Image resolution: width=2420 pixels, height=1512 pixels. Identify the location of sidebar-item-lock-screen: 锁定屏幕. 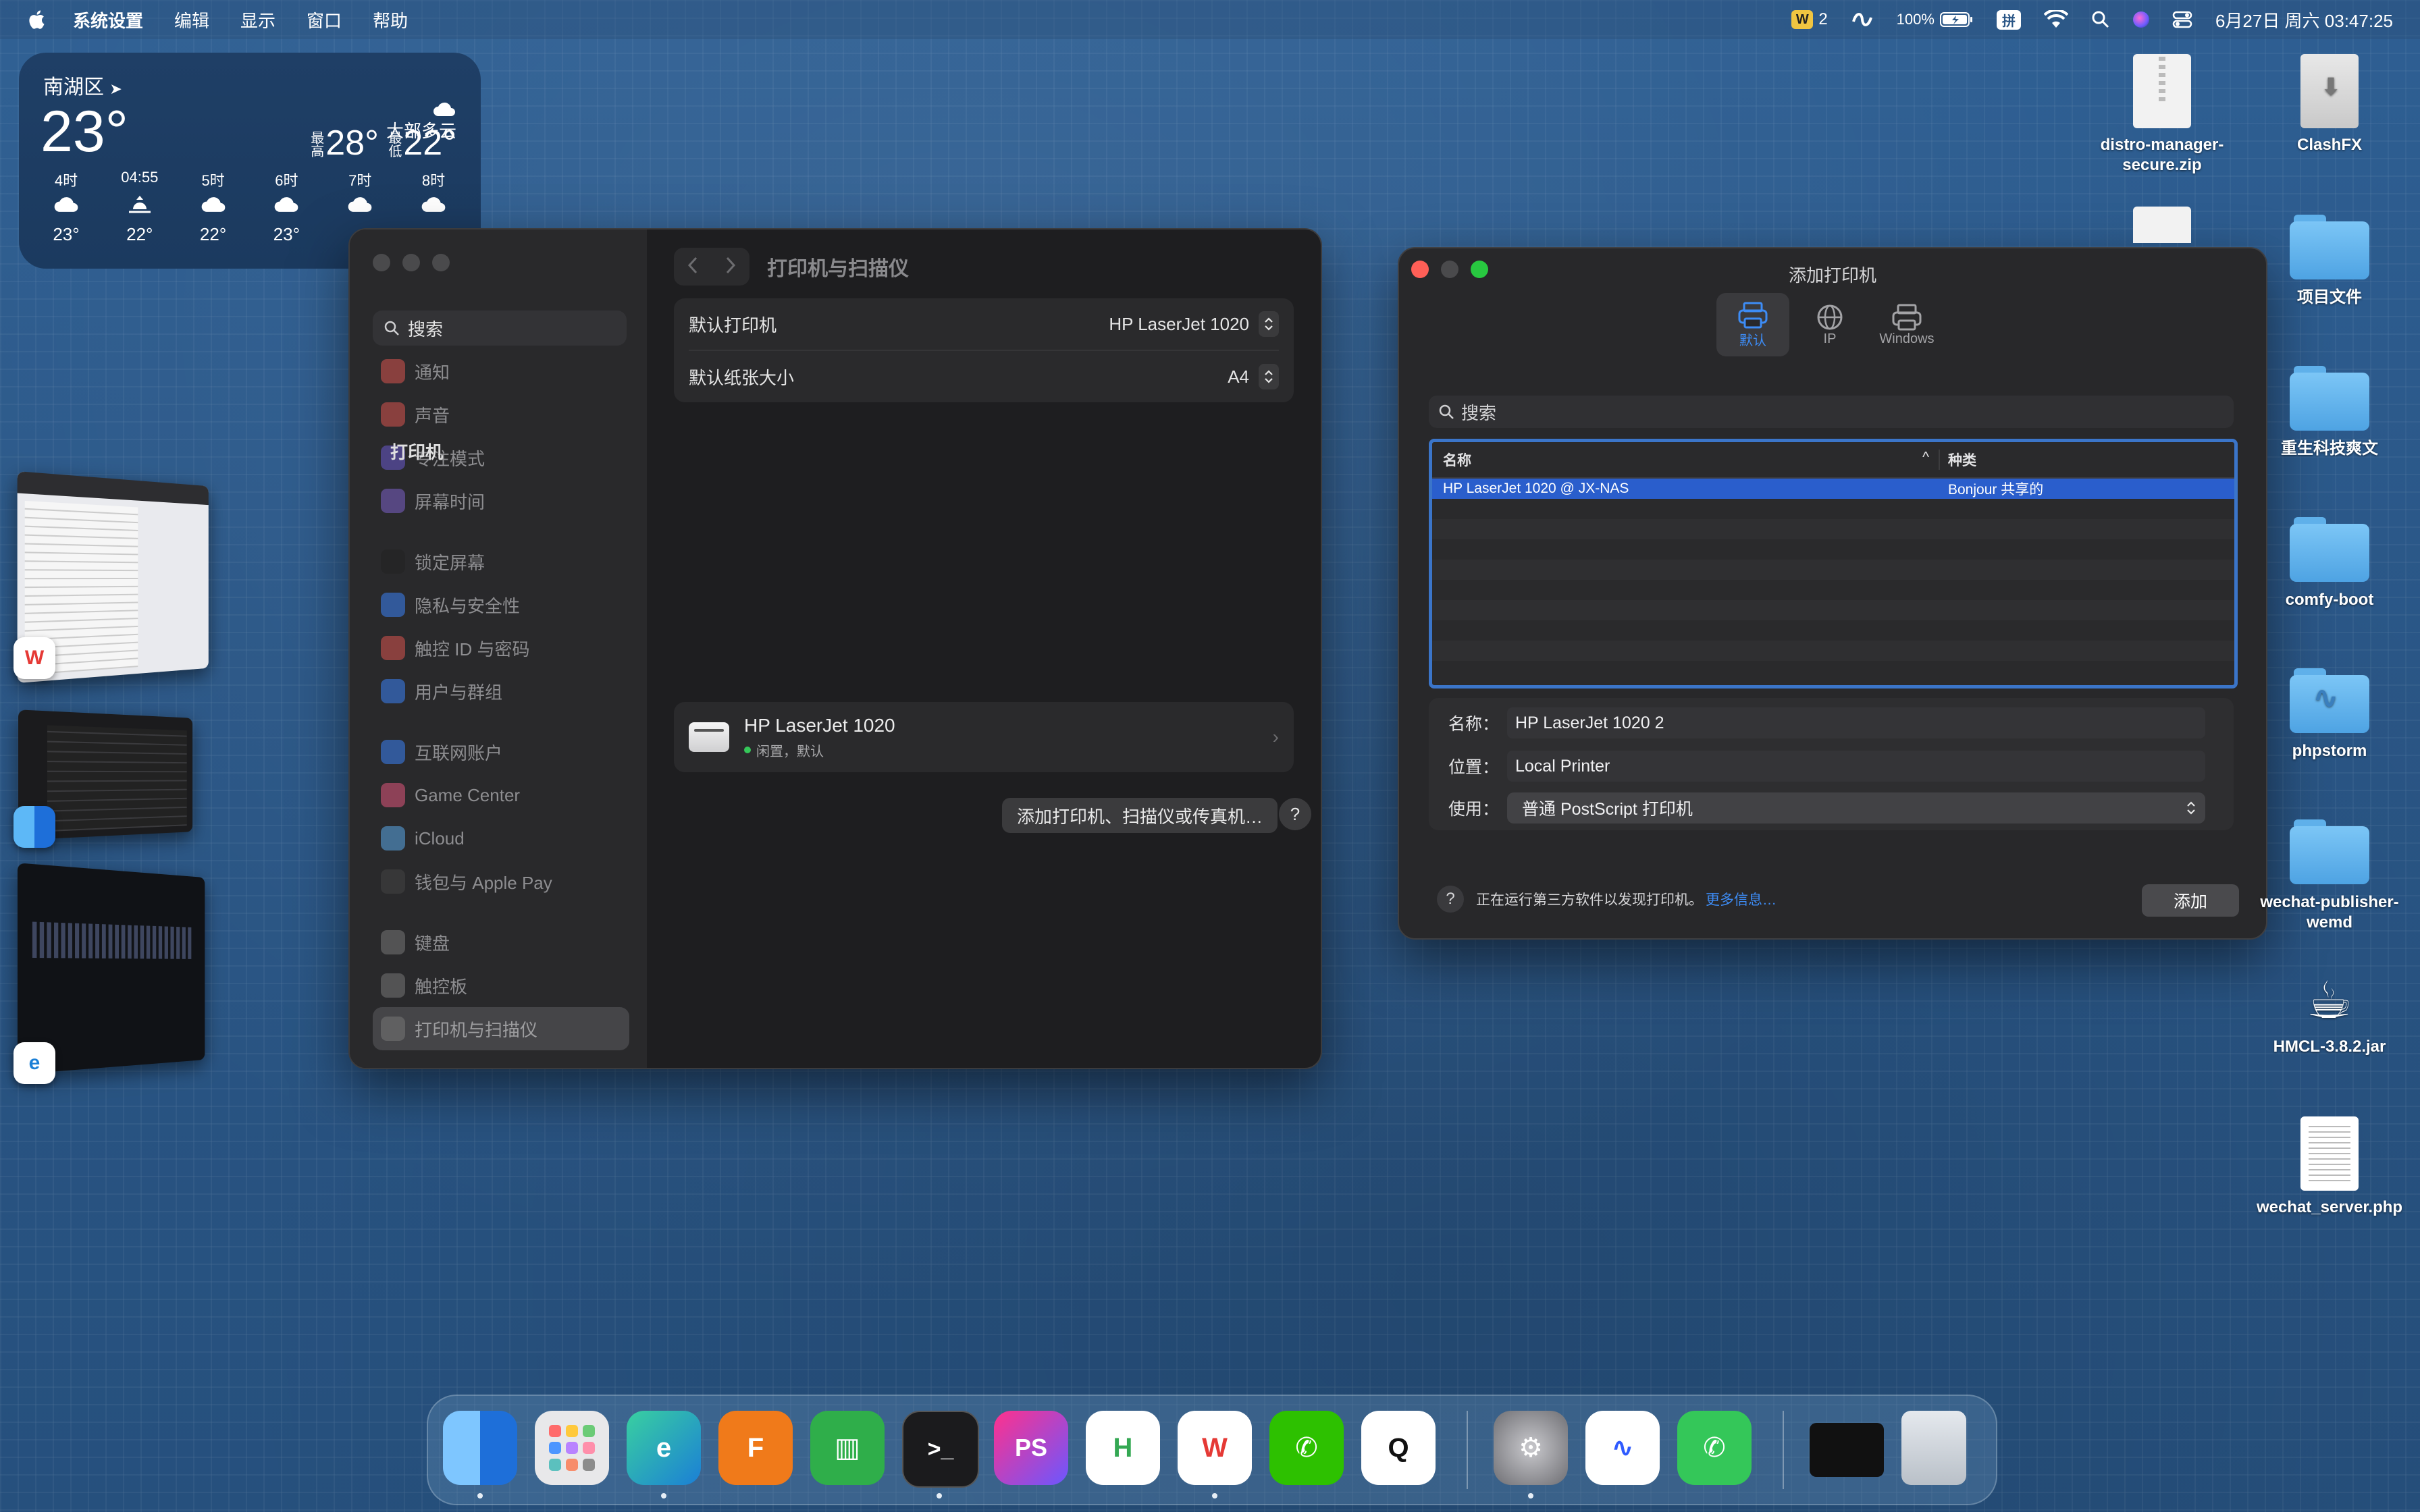
(501, 561).